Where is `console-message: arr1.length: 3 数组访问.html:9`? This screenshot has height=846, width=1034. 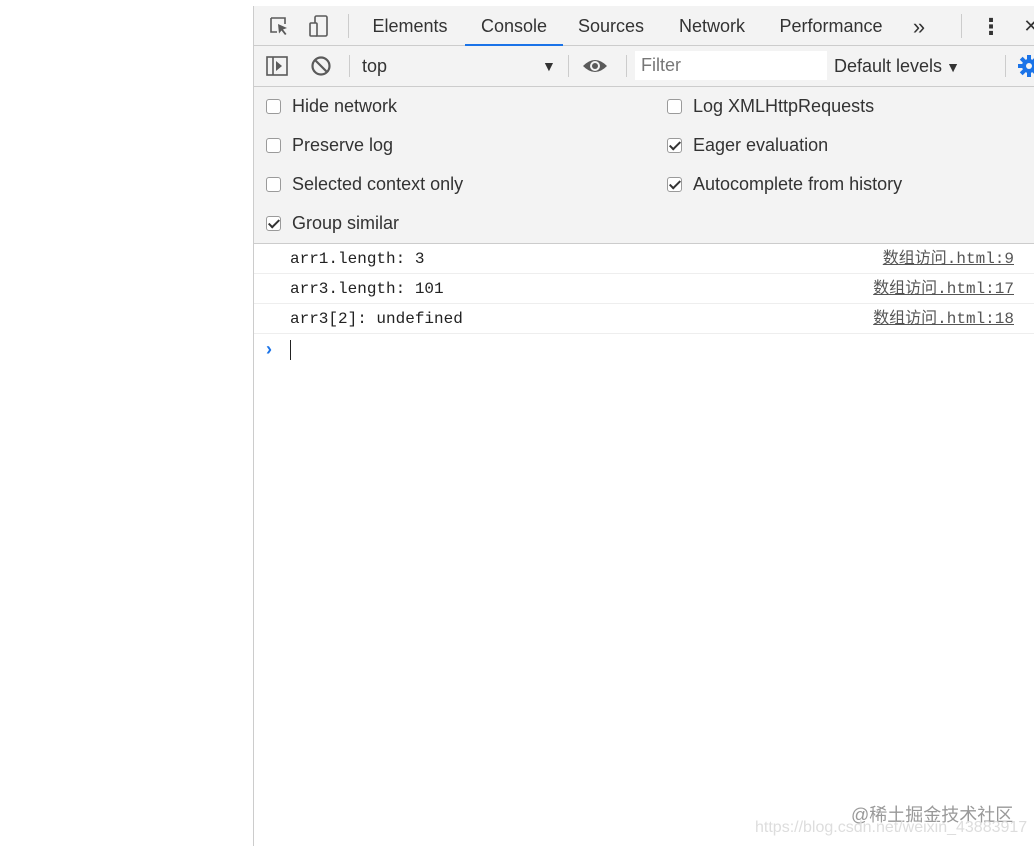 console-message: arr1.length: 3 数组访问.html:9 is located at coordinates (644, 259).